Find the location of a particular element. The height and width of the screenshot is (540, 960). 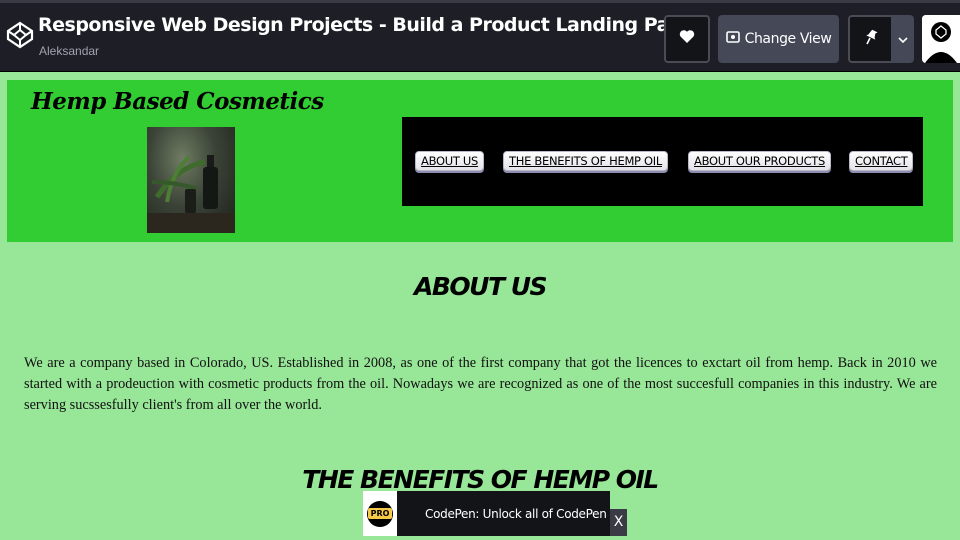

change-view-button: Change View is located at coordinates (778, 39).